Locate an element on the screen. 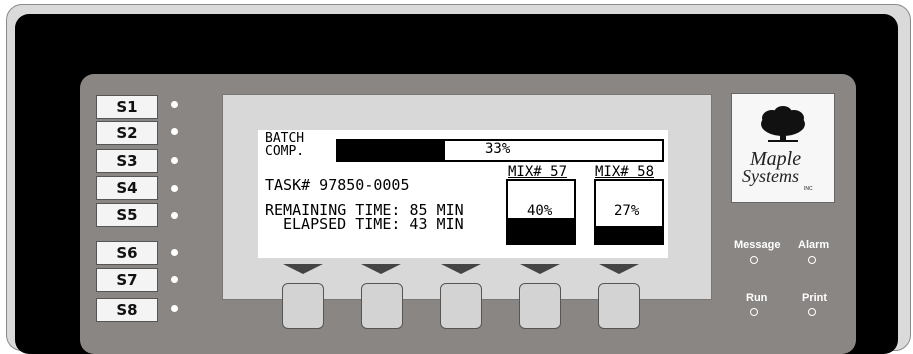  led-s8 is located at coordinates (174, 308).